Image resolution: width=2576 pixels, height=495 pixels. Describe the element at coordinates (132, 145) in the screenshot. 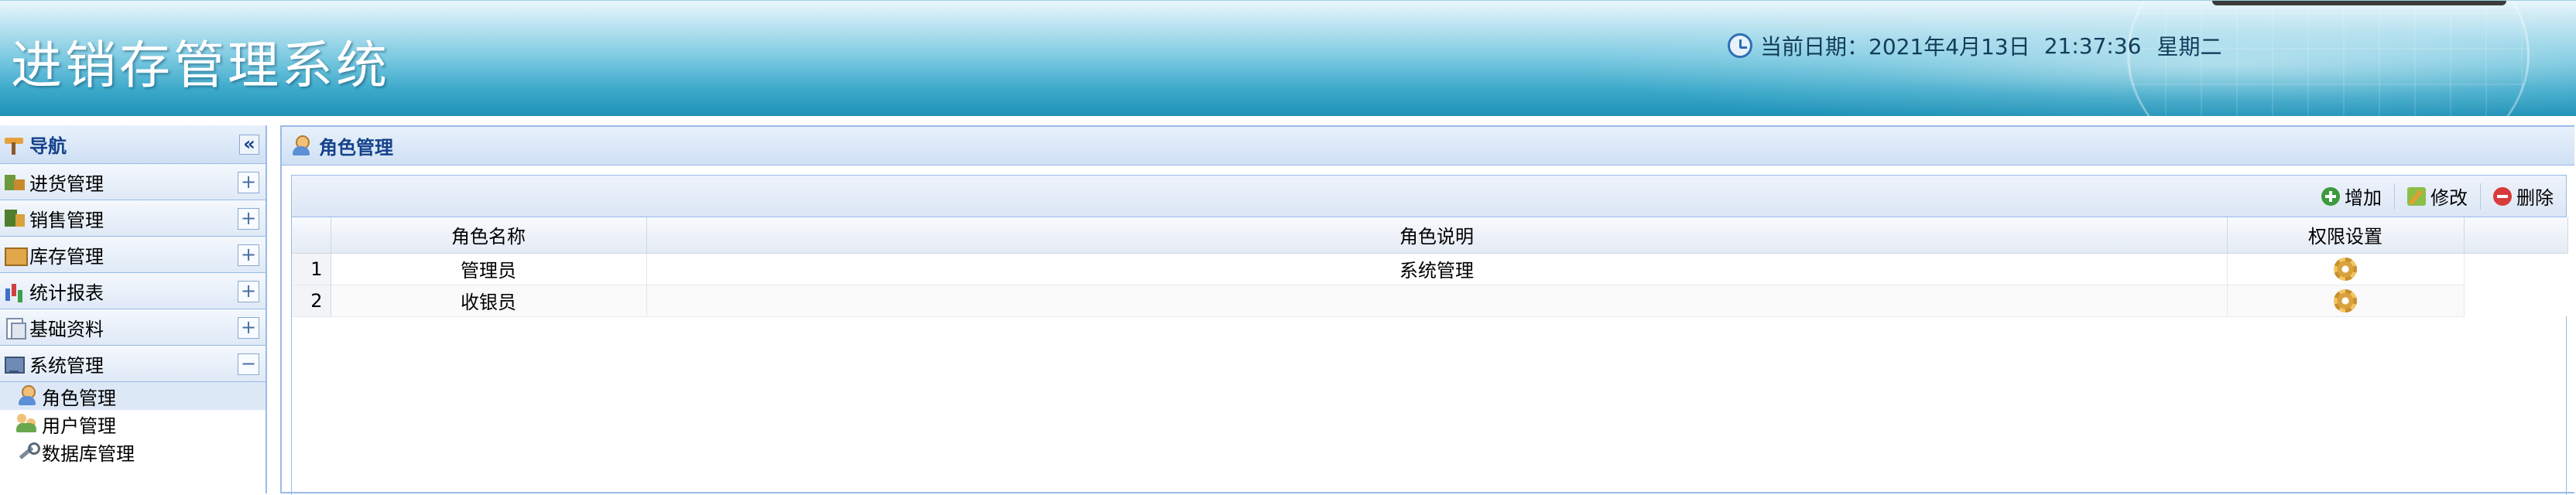

I see `sidebar-header: 导航 «` at that location.